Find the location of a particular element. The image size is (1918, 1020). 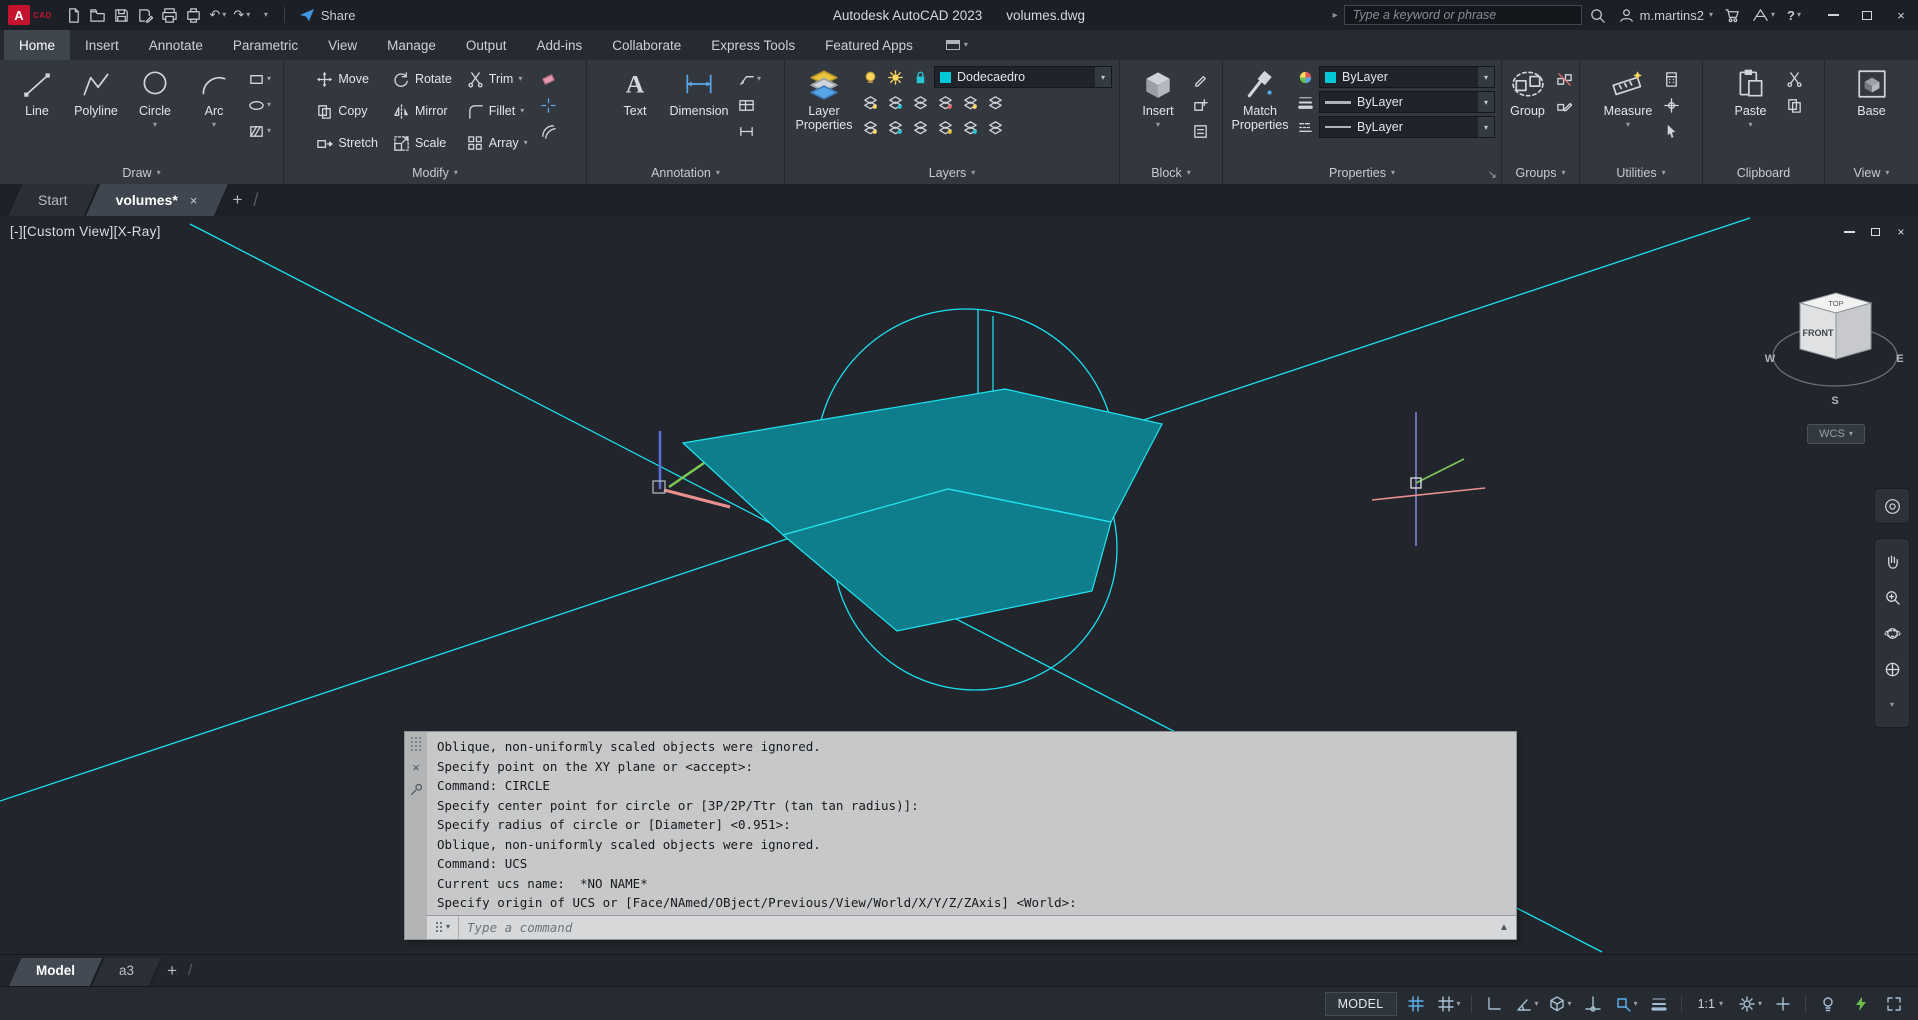

layer-freeze-isolate-button is located at coordinates (920, 102).